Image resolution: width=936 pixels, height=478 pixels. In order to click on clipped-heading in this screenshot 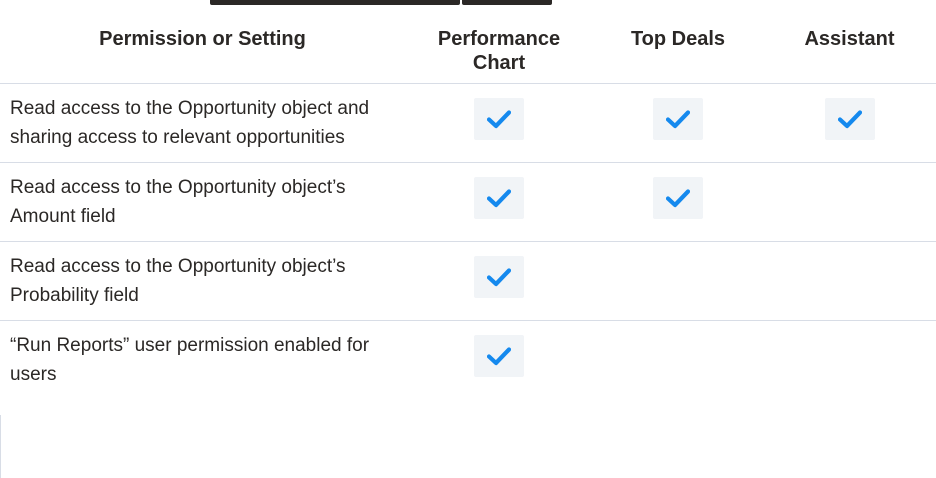, I will do `click(468, 4)`.